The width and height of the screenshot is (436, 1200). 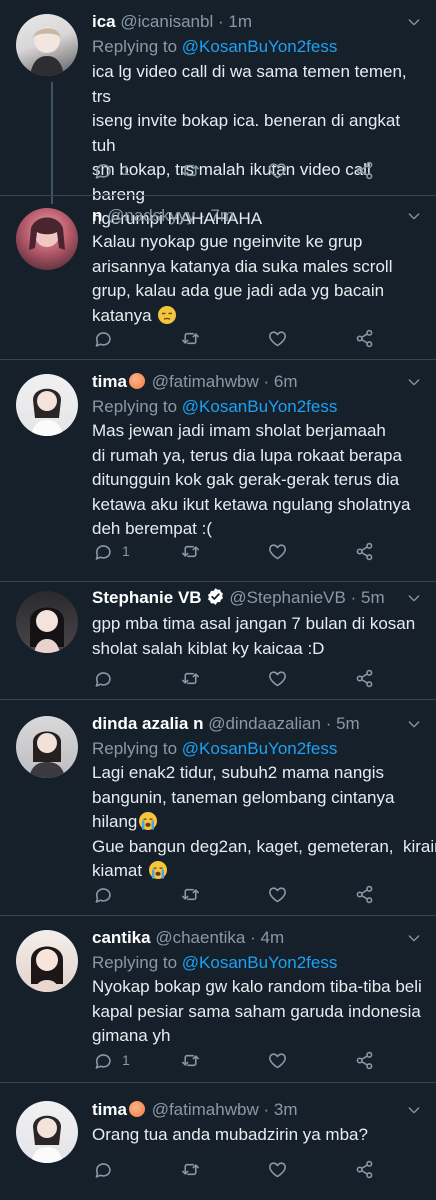 I want to click on timestamp: 7m, so click(x=222, y=215).